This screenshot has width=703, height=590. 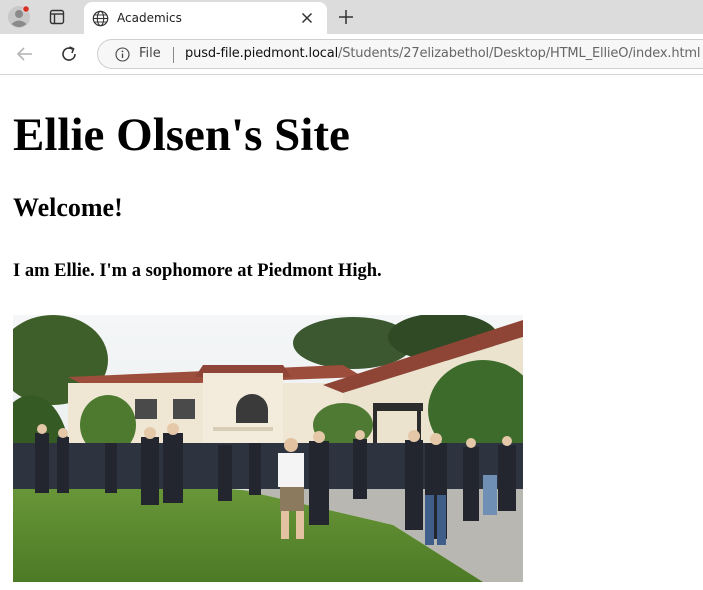 I want to click on profile-icon, so click(x=19, y=17).